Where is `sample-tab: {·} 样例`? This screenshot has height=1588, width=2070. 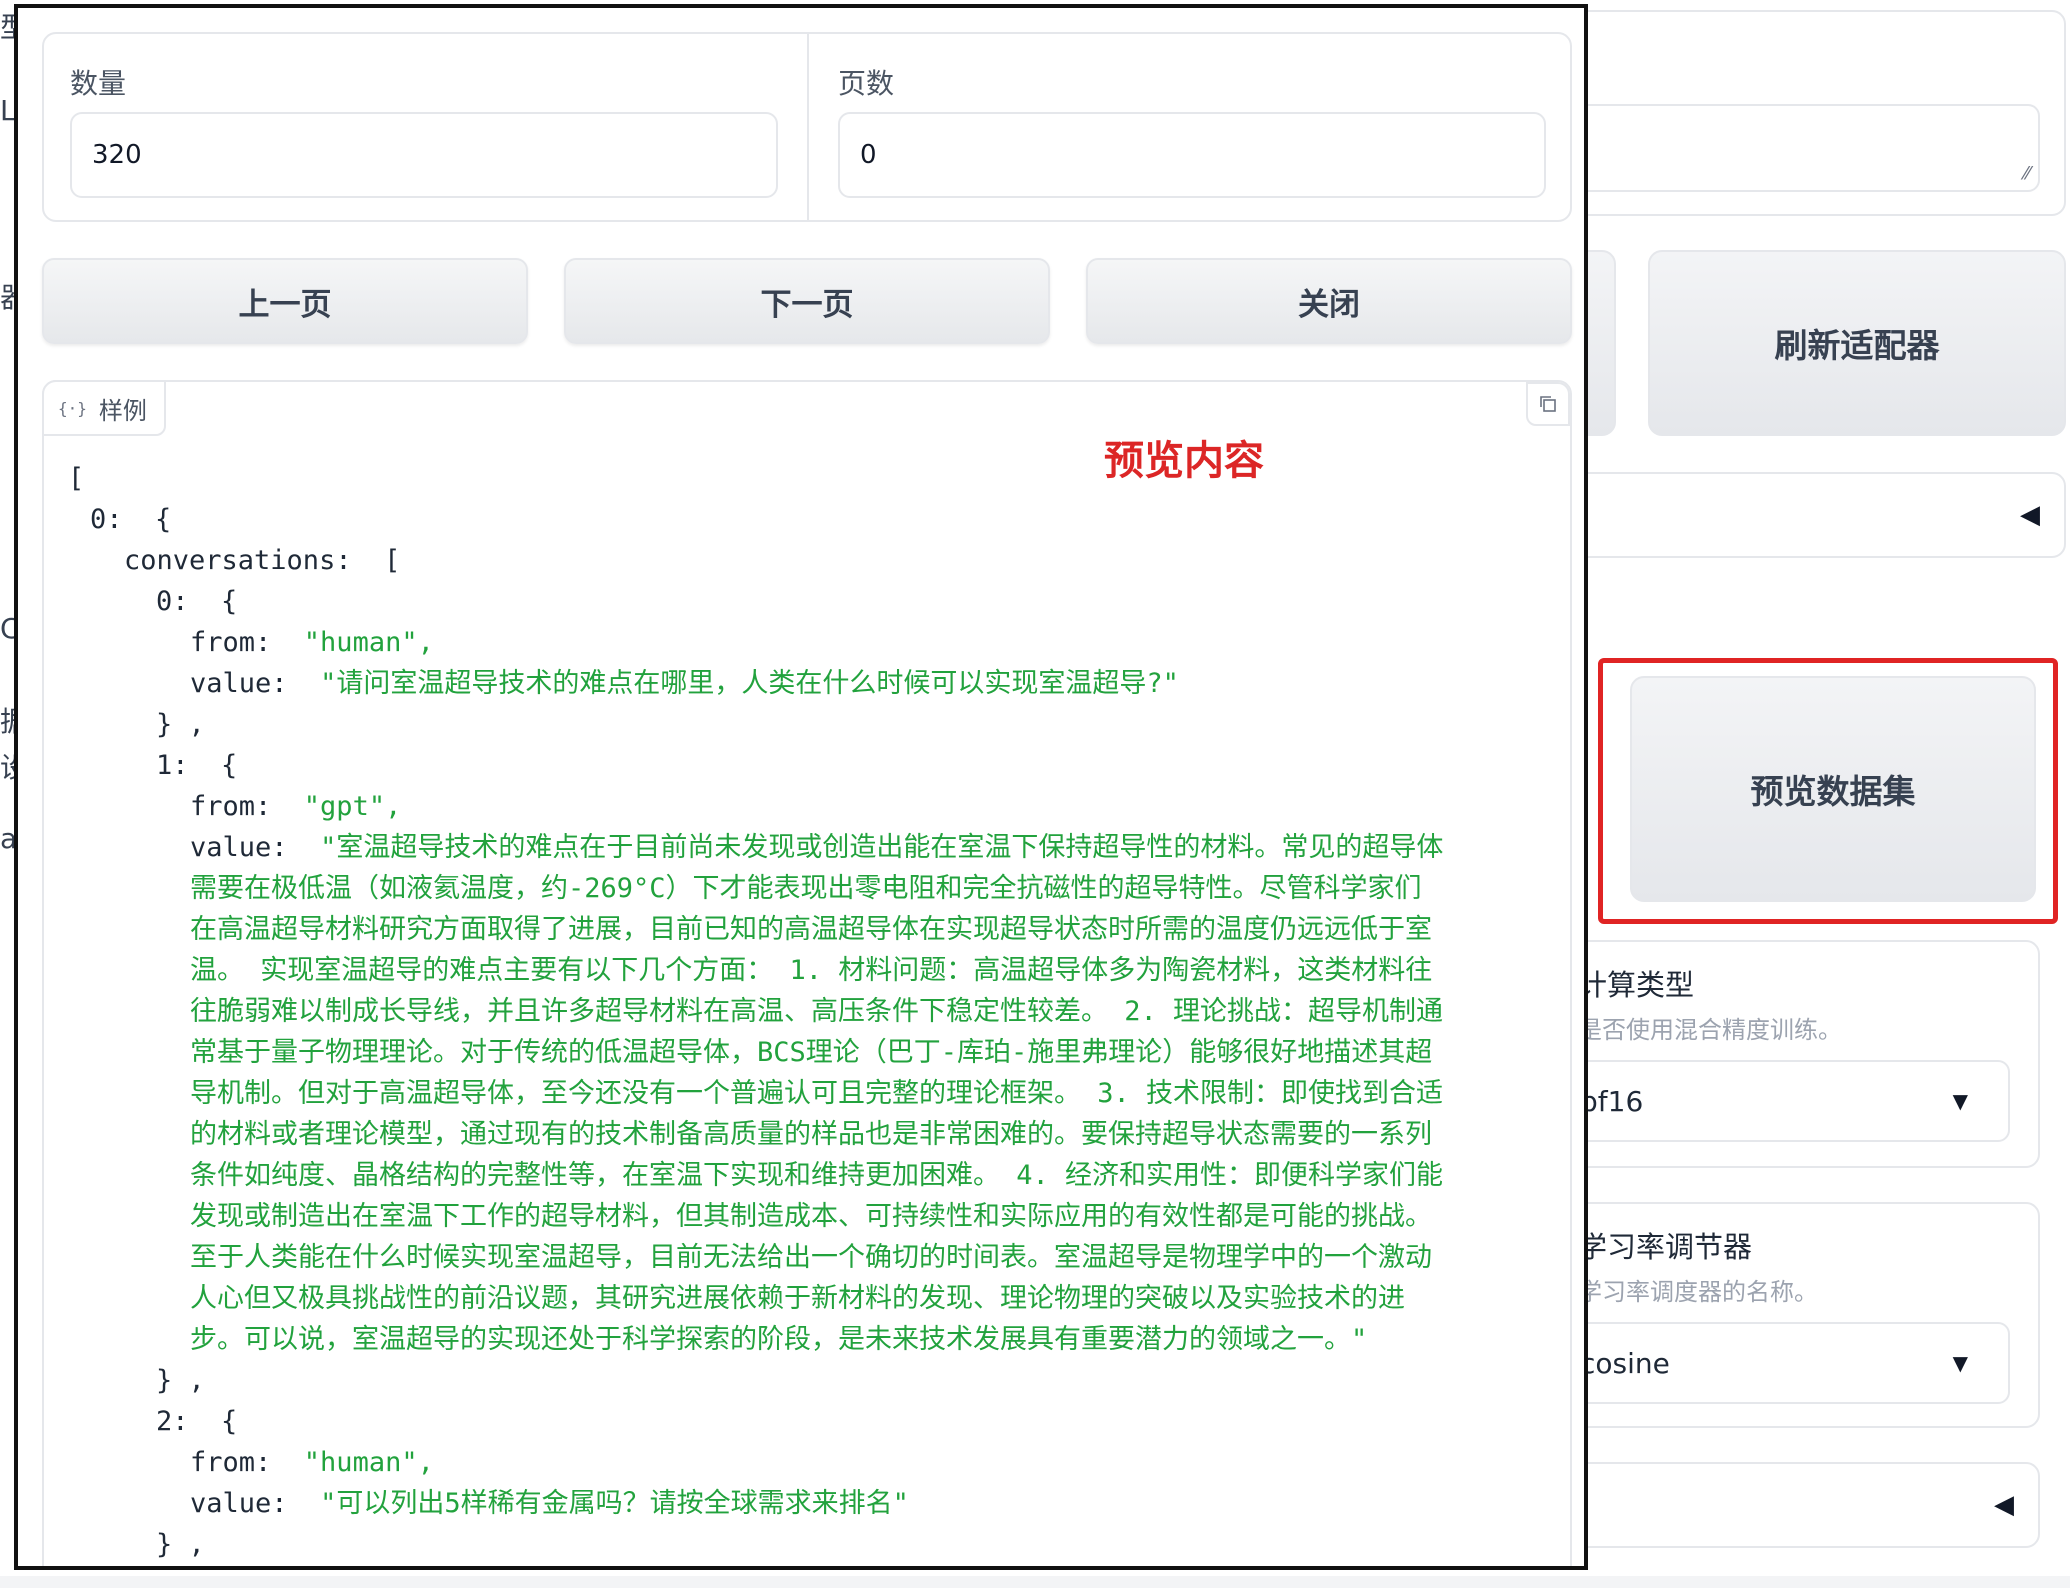 sample-tab: {·} 样例 is located at coordinates (104, 408).